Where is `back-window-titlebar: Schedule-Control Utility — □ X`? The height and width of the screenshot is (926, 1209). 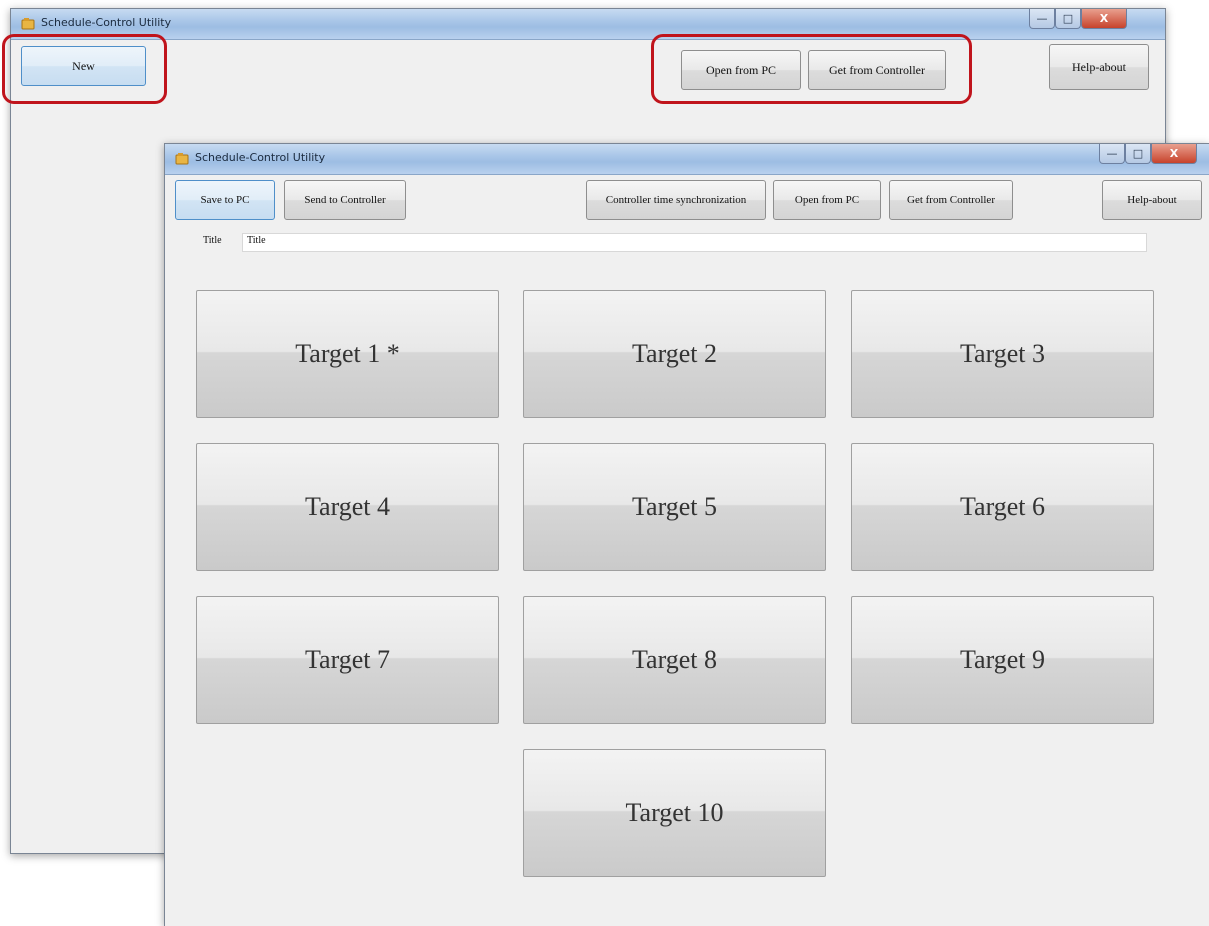 back-window-titlebar: Schedule-Control Utility — □ X is located at coordinates (588, 24).